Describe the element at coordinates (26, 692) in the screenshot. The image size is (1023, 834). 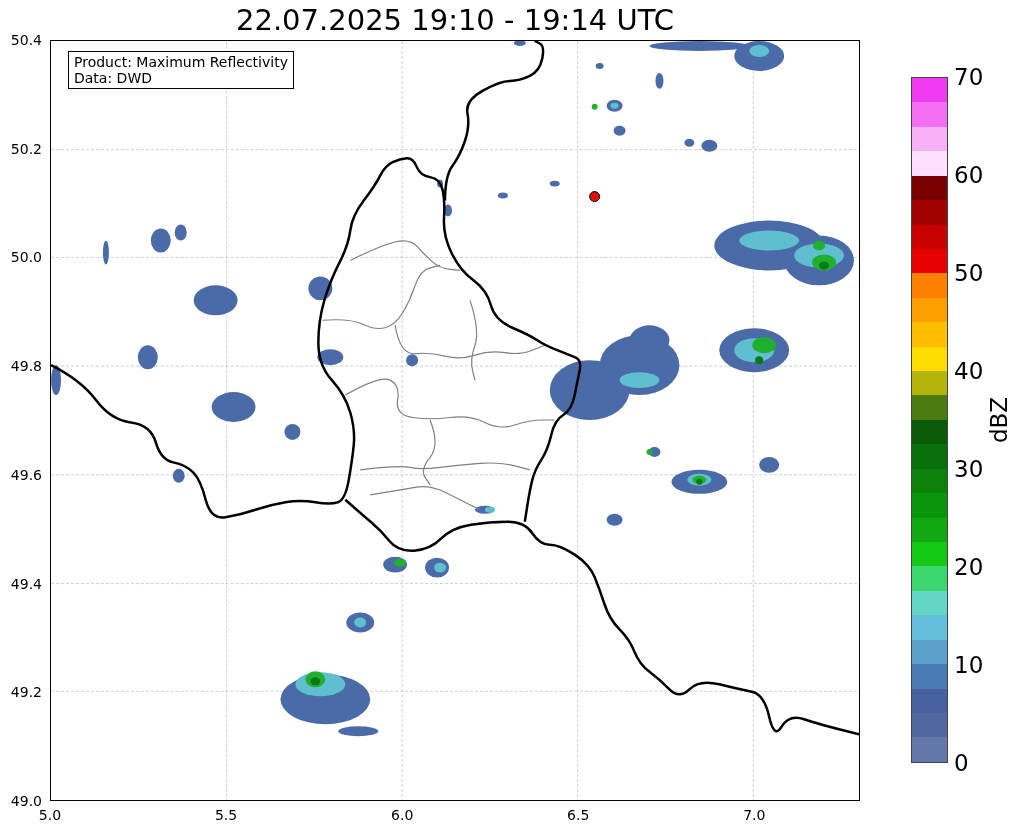
I see `y-tick-label: 49.2` at that location.